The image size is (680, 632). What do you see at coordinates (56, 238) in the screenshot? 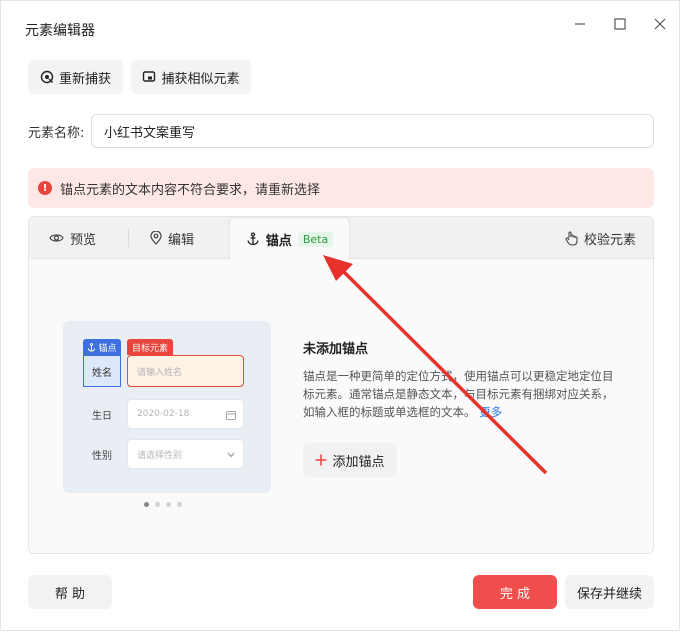
I see `eye-icon` at bounding box center [56, 238].